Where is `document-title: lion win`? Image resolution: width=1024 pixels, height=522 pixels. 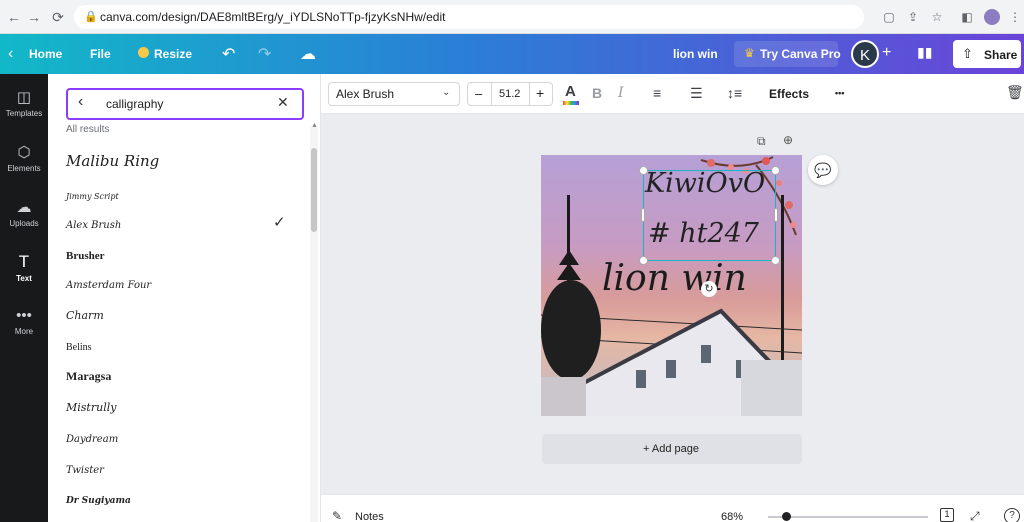 document-title: lion win is located at coordinates (695, 54).